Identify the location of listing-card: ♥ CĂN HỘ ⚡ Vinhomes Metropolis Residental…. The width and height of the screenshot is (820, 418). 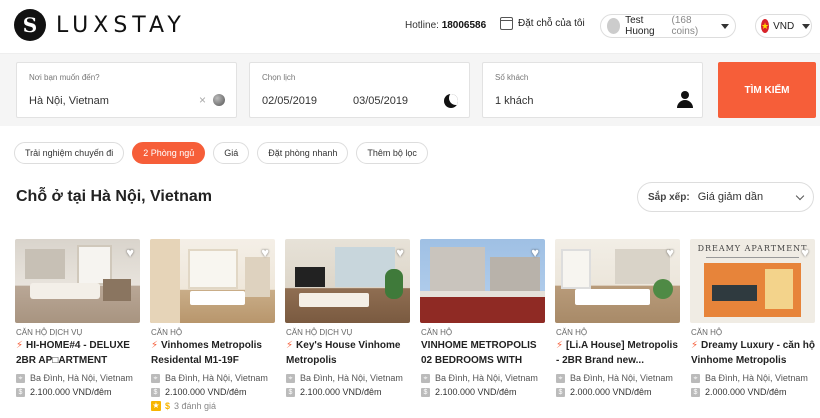
(212, 325).